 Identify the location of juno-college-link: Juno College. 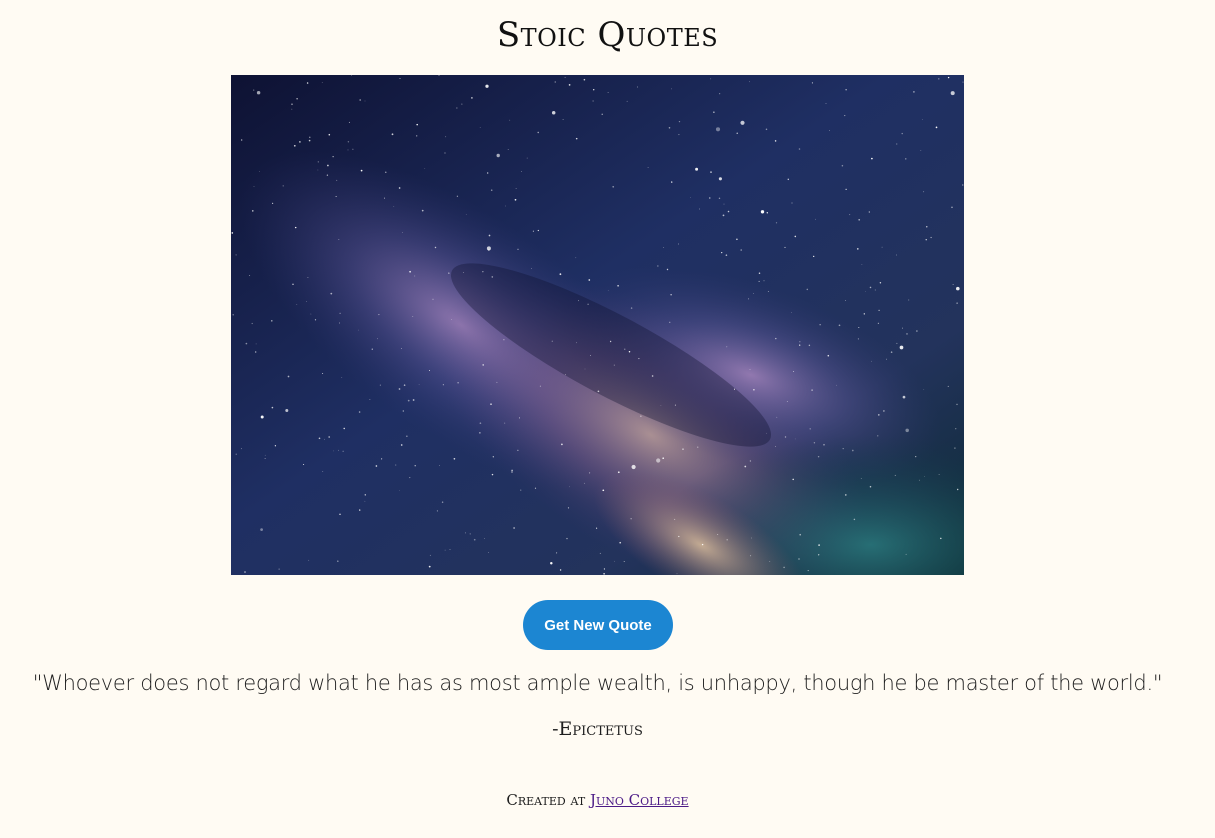
(639, 800).